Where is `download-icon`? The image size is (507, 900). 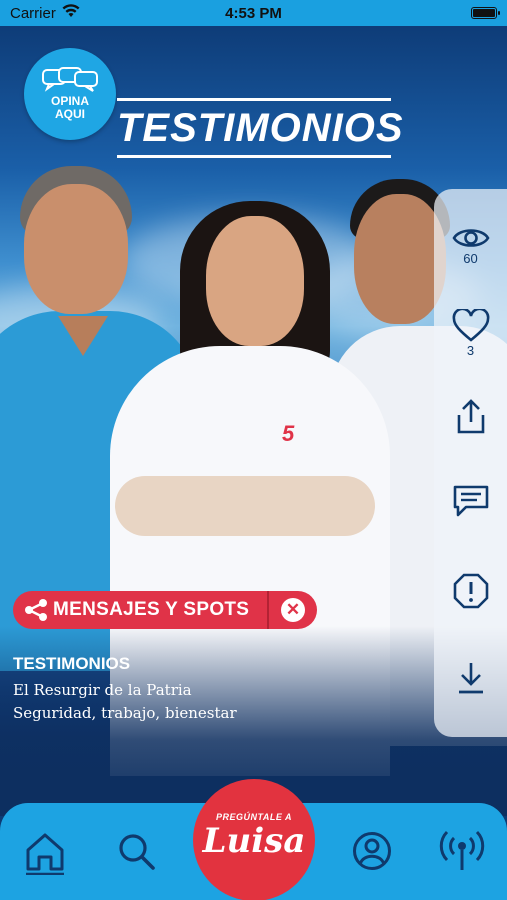 download-icon is located at coordinates (470, 678).